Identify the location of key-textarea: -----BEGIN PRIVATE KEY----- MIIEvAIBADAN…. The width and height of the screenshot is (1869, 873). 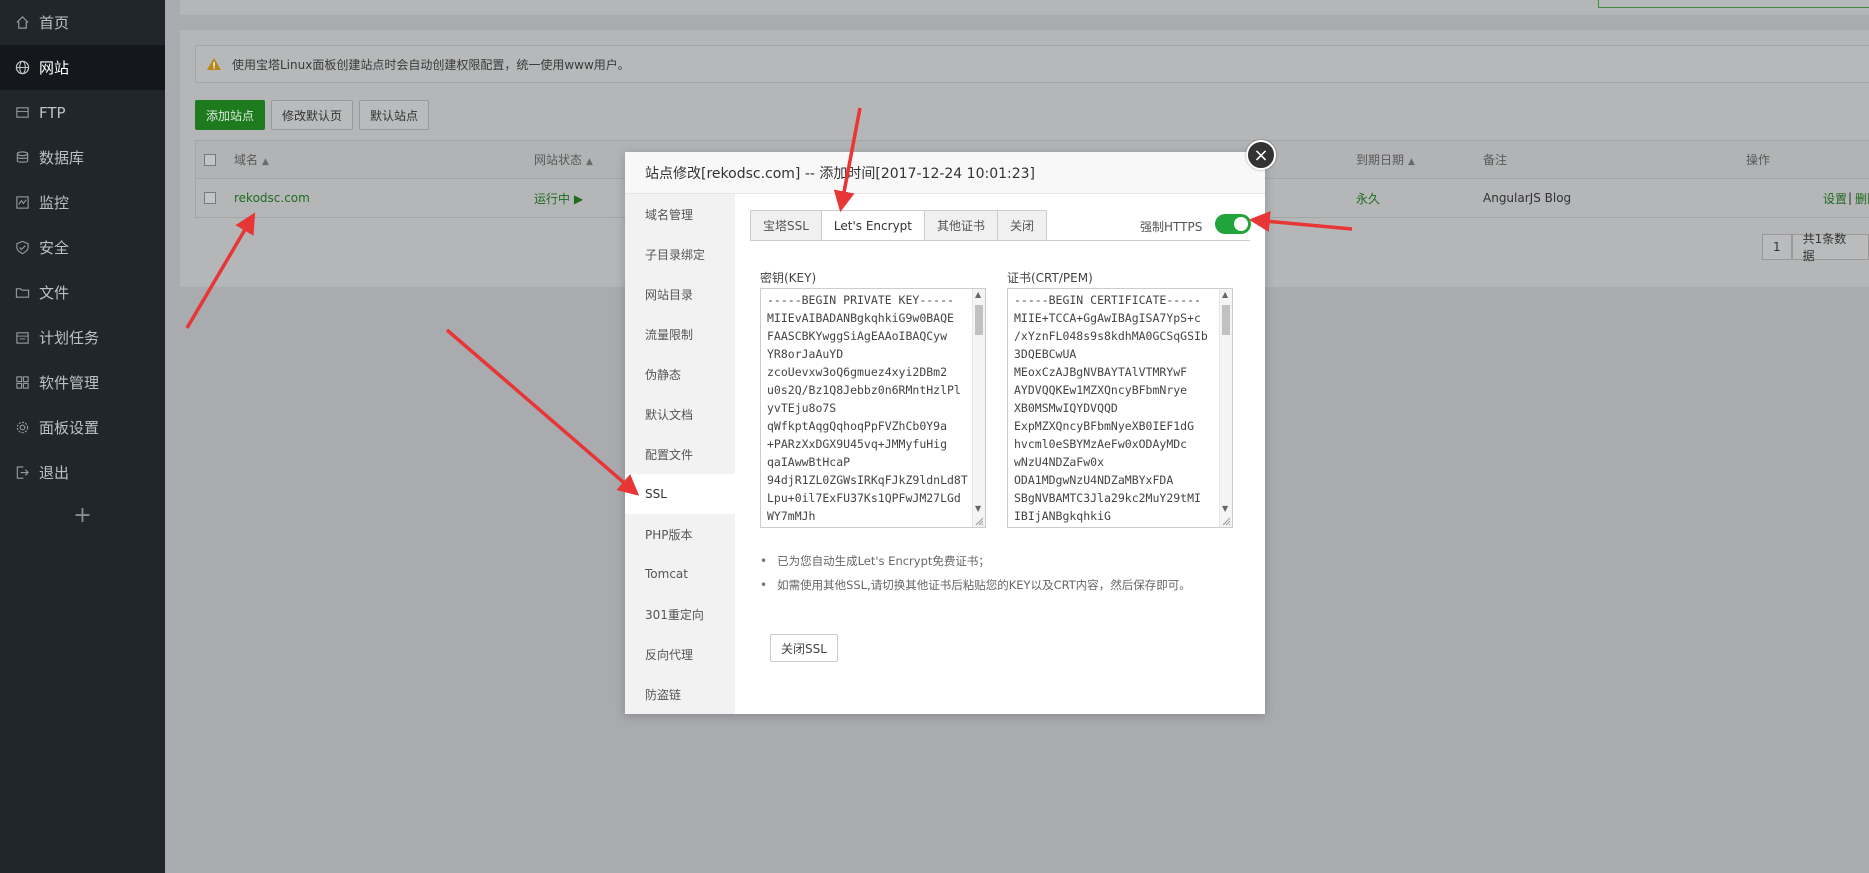
(873, 408).